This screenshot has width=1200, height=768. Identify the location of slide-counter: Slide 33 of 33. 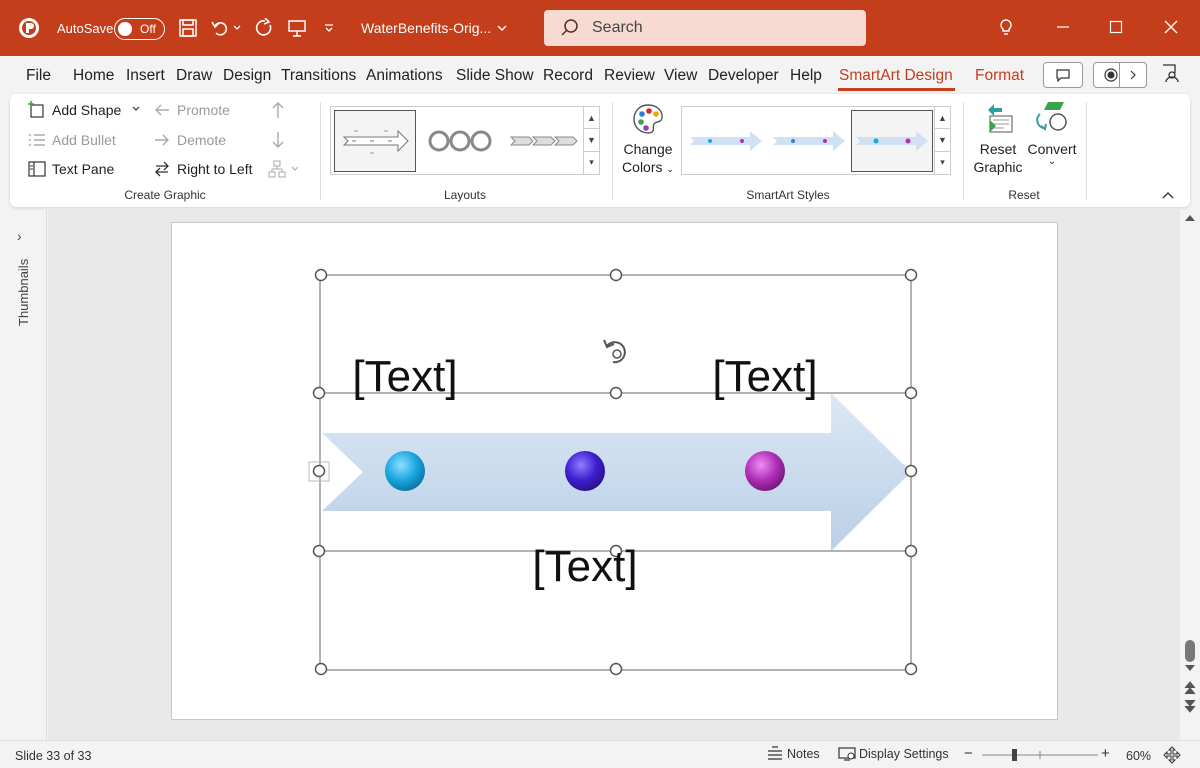
(53, 756).